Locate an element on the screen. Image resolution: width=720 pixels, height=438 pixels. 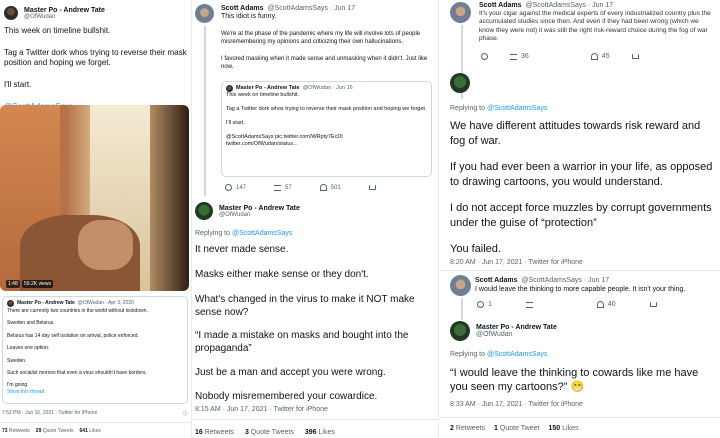
reply-button: 147 is located at coordinates (235, 187).